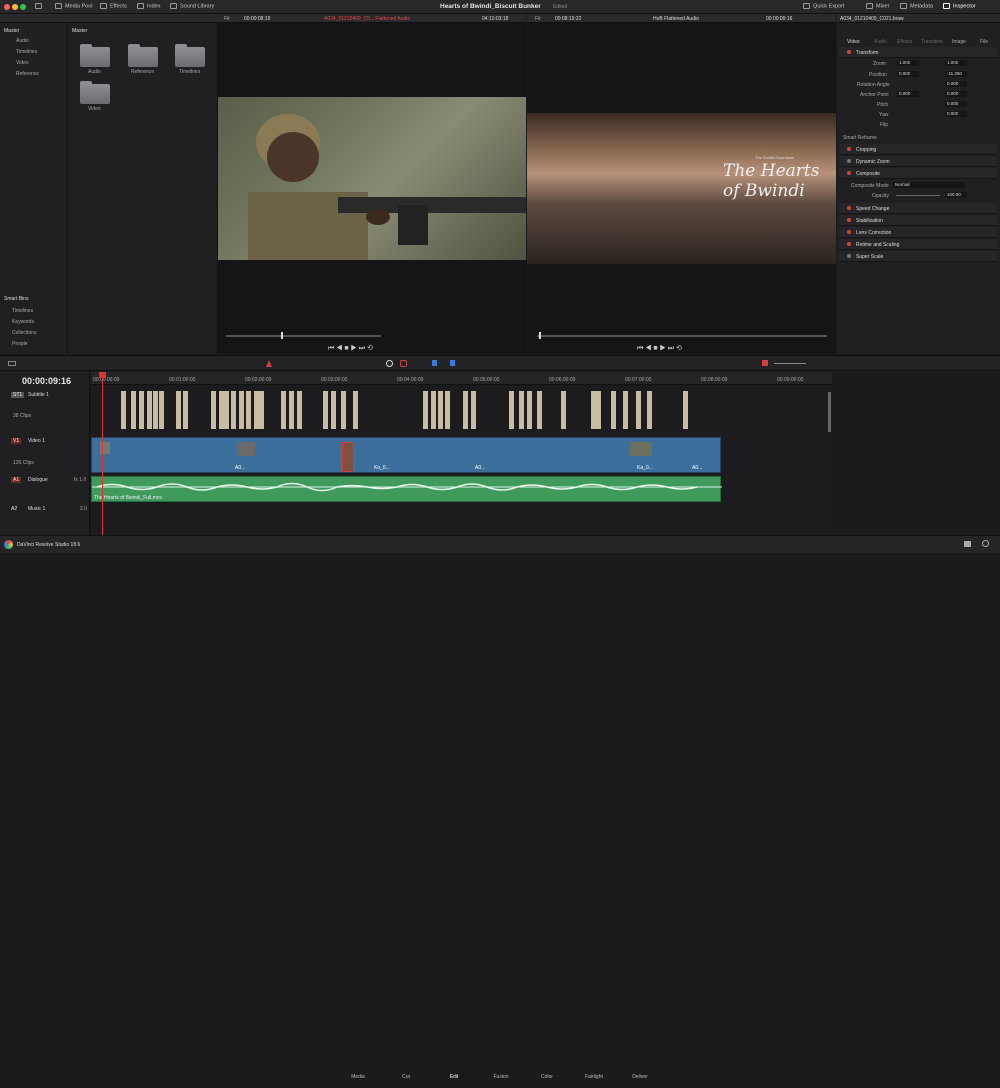 Image resolution: width=1000 pixels, height=1088 pixels. I want to click on lens-correction-section: Lens Correction, so click(918, 232).